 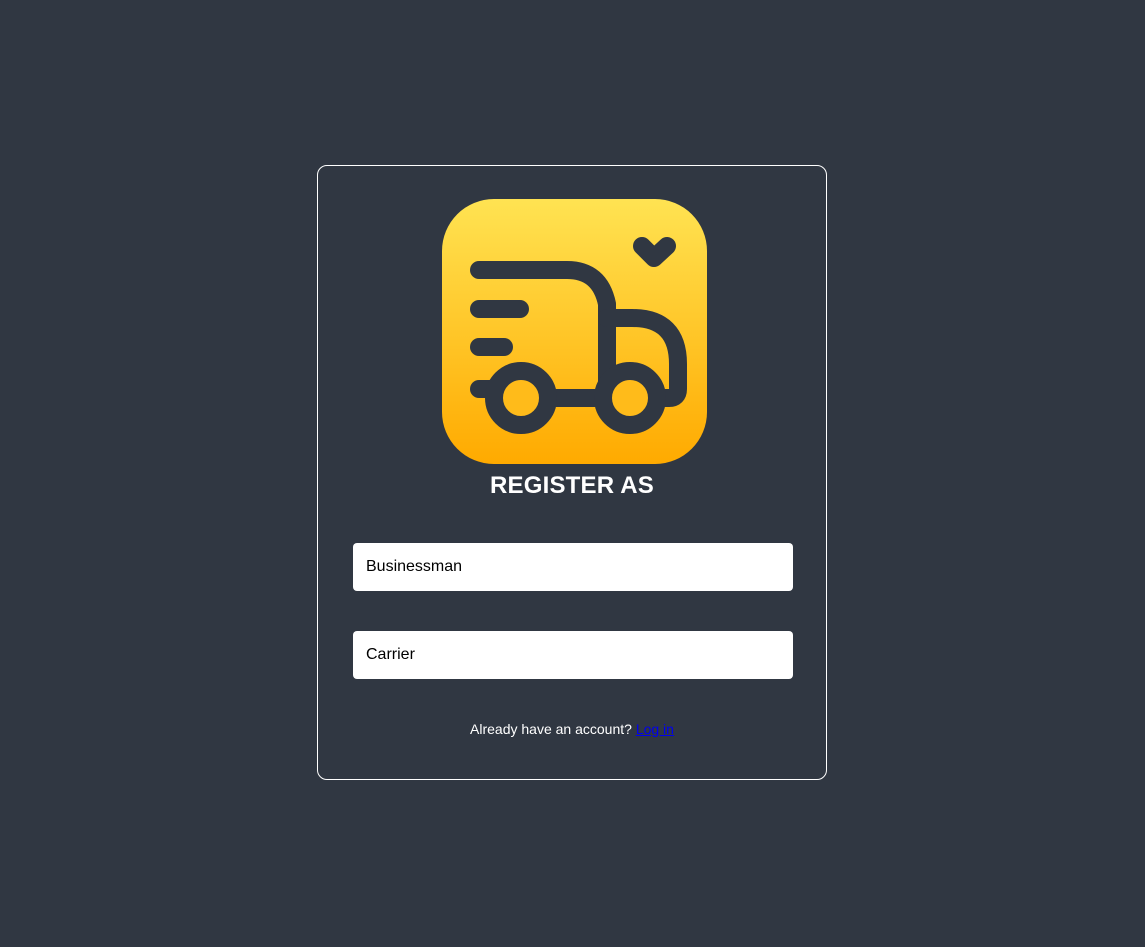 What do you see at coordinates (655, 729) in the screenshot?
I see `login-link: Log in` at bounding box center [655, 729].